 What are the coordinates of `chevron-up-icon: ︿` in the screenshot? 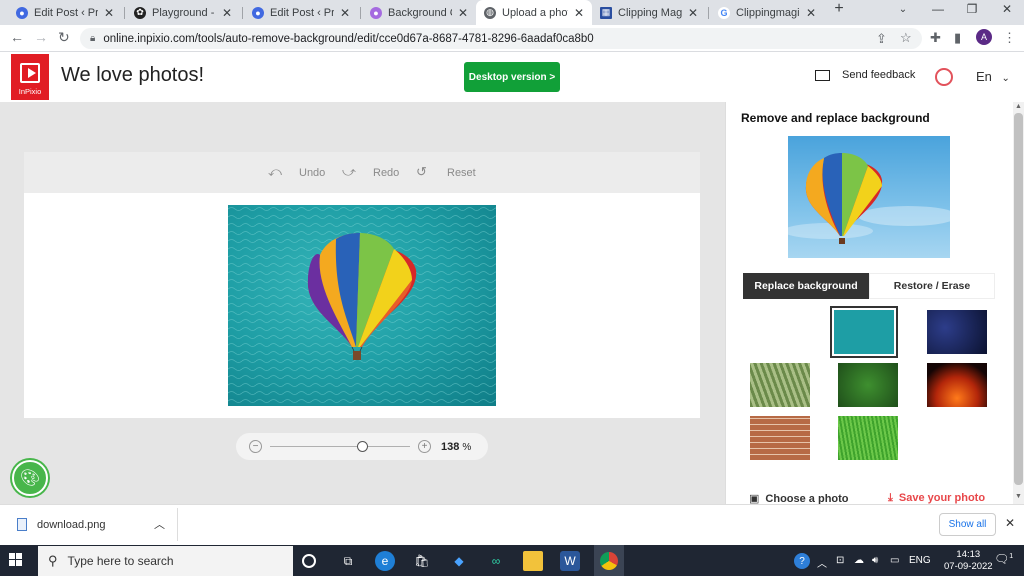 It's located at (159, 524).